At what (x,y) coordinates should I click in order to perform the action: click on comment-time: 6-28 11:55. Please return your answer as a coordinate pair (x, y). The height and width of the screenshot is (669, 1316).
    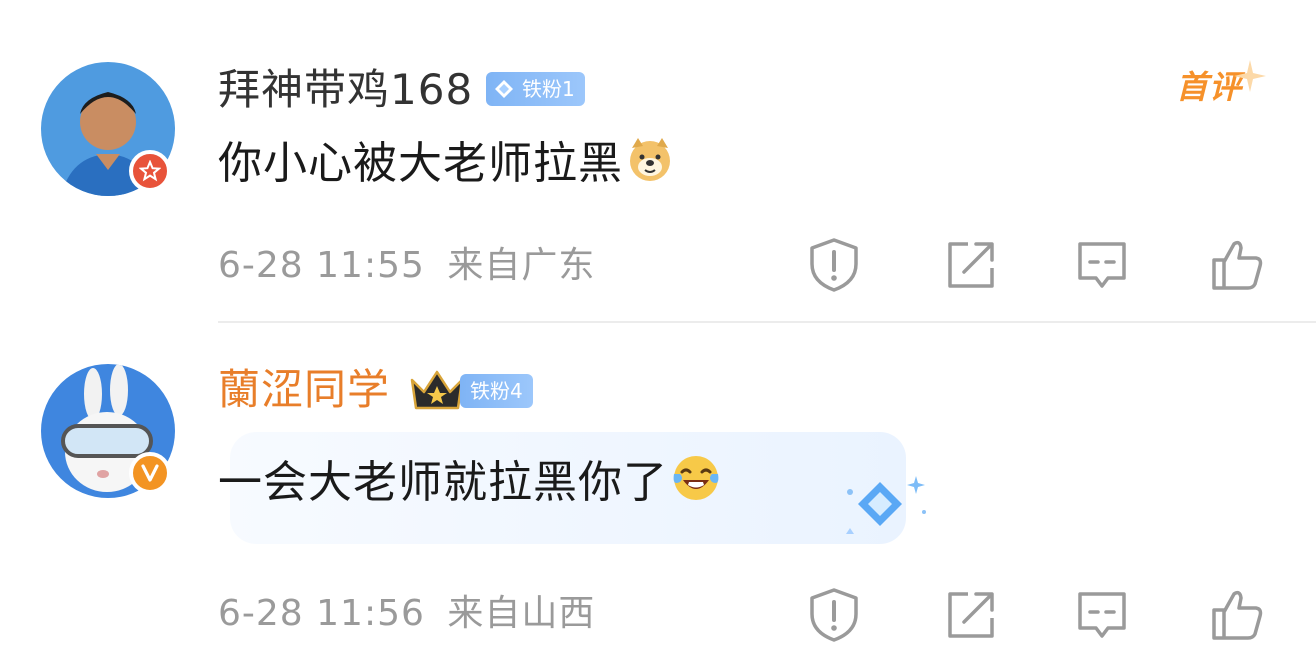
    Looking at the image, I should click on (321, 265).